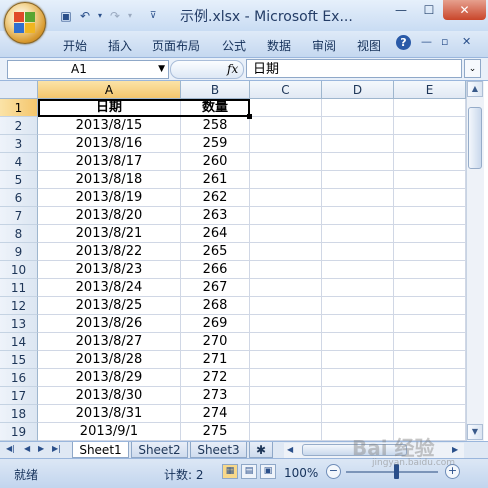 Image resolution: width=488 pixels, height=488 pixels. I want to click on cell-date: 2013/8/24, so click(109, 288).